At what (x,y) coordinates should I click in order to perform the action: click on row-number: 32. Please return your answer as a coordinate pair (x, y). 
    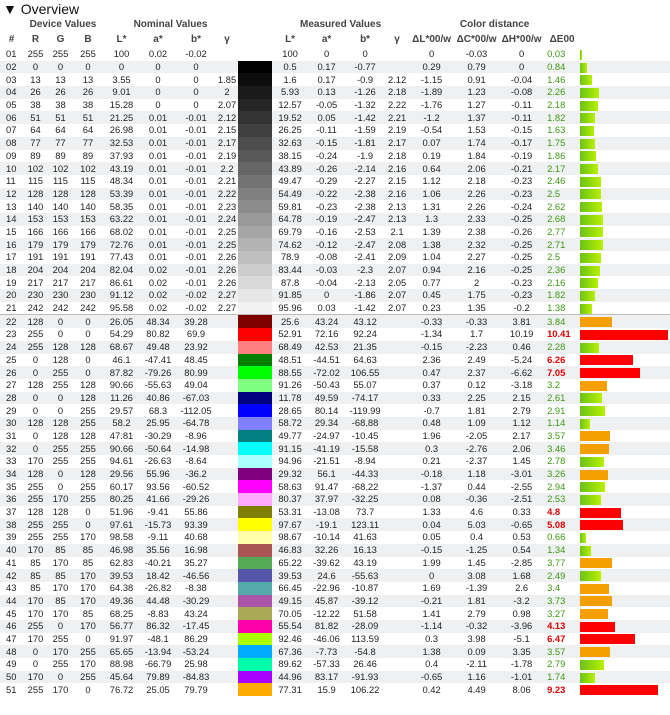
    Looking at the image, I should click on (11, 448).